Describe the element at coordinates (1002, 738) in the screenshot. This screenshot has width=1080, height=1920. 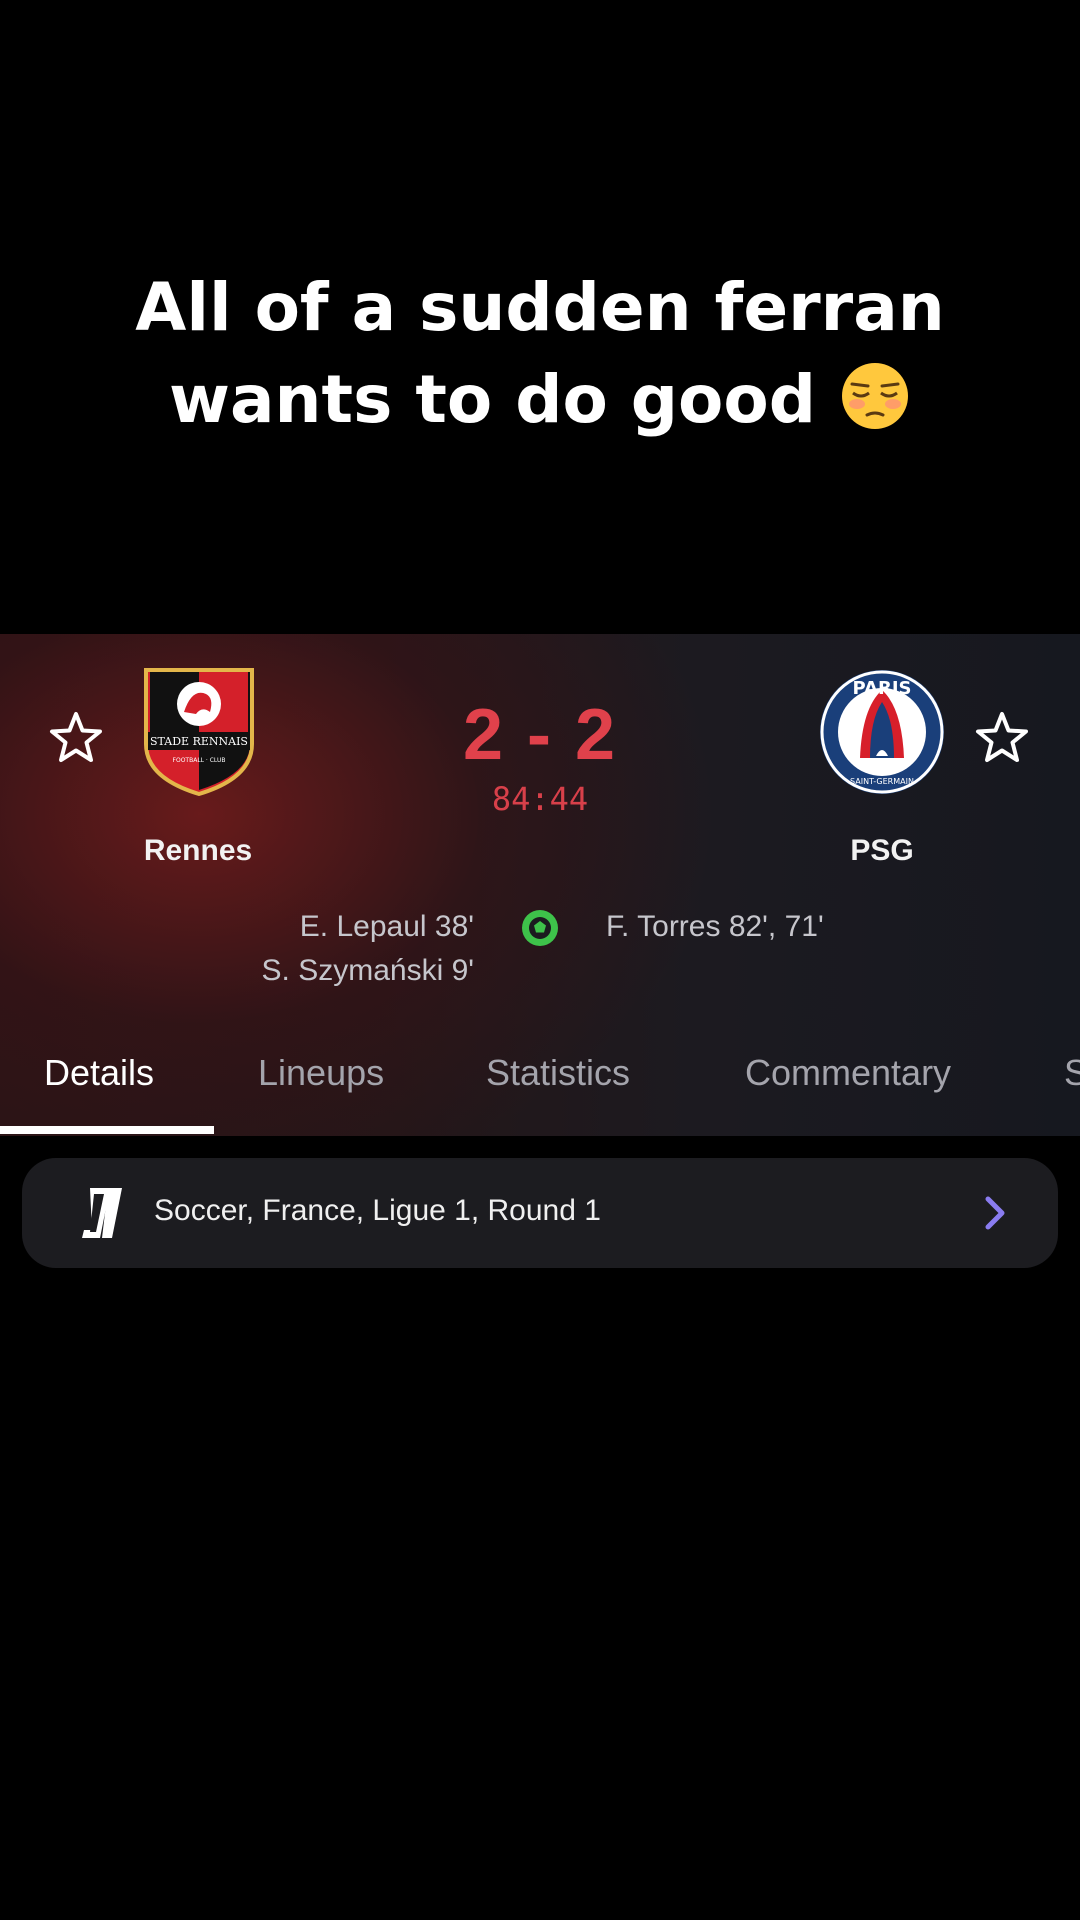
I see `favorite-away-star-icon` at that location.